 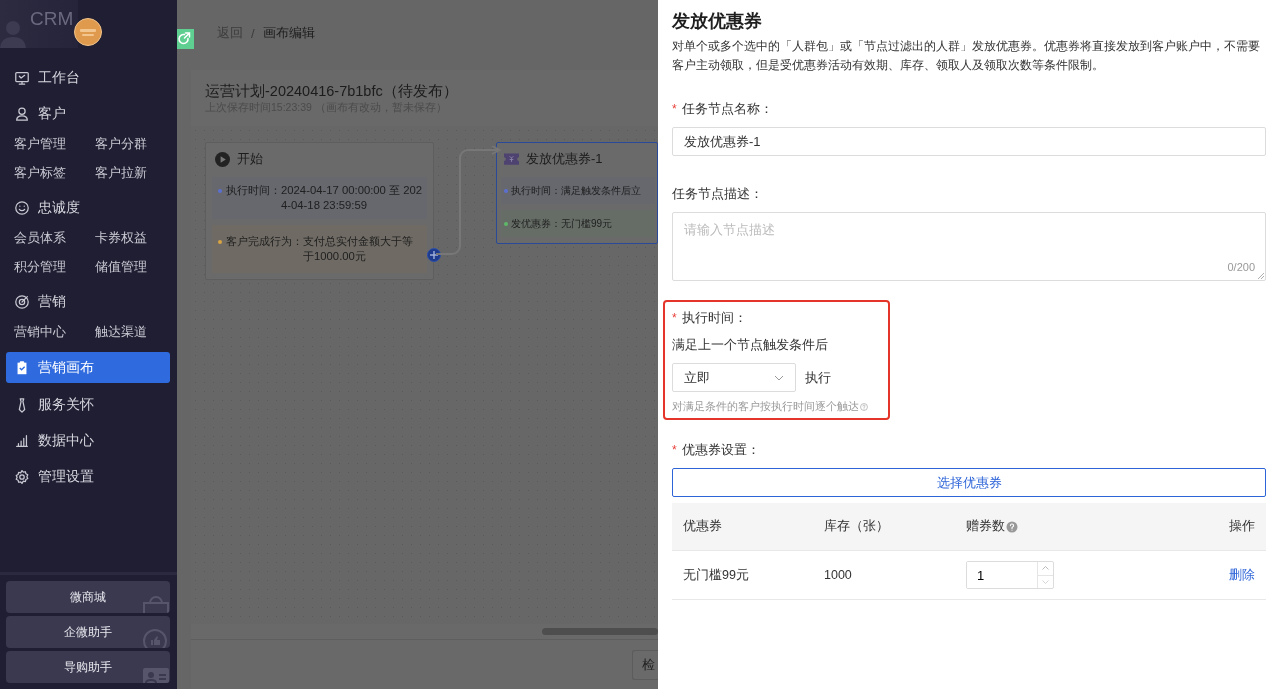 I want to click on shortcut-button: 导购助手, so click(x=88, y=667).